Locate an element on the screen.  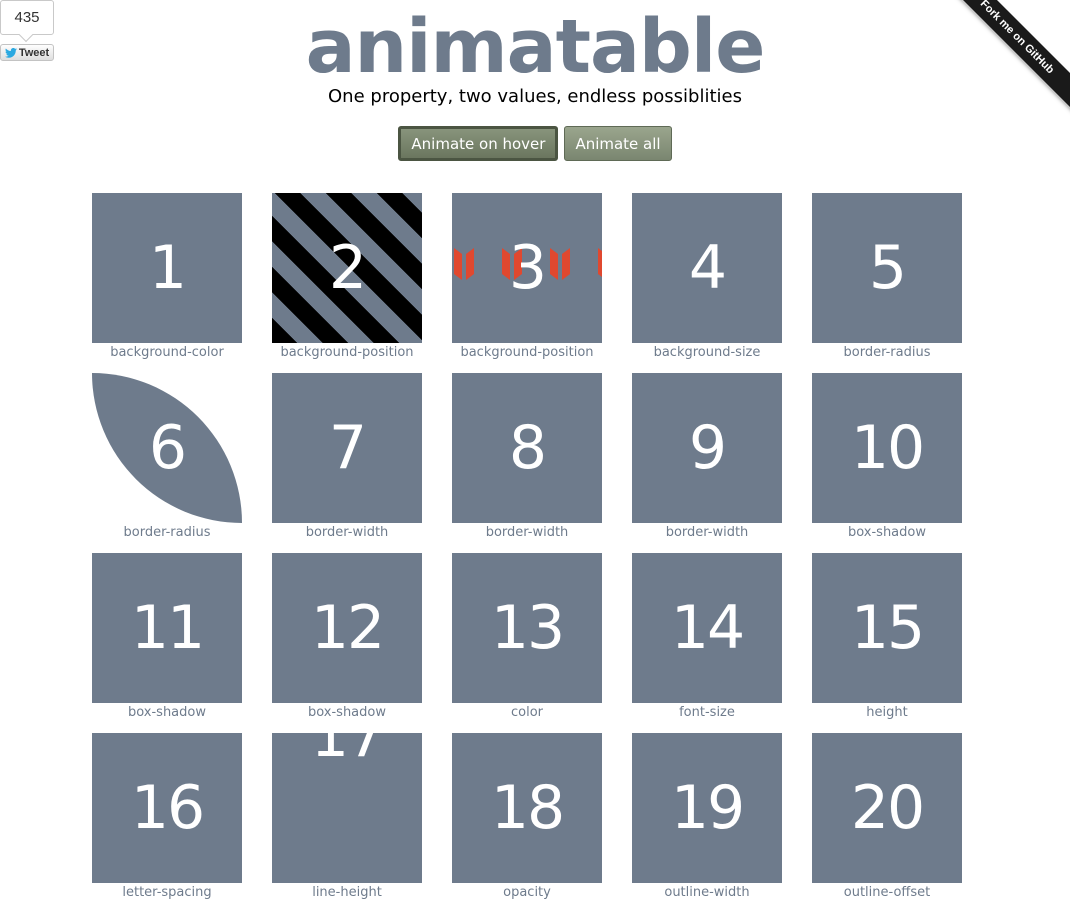
demo-box: 13 is located at coordinates (527, 628).